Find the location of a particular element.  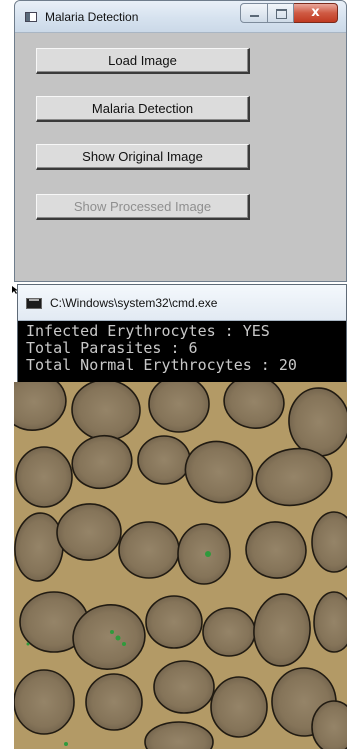

malaria-detection-button: Malaria Detection is located at coordinates (143, 109).